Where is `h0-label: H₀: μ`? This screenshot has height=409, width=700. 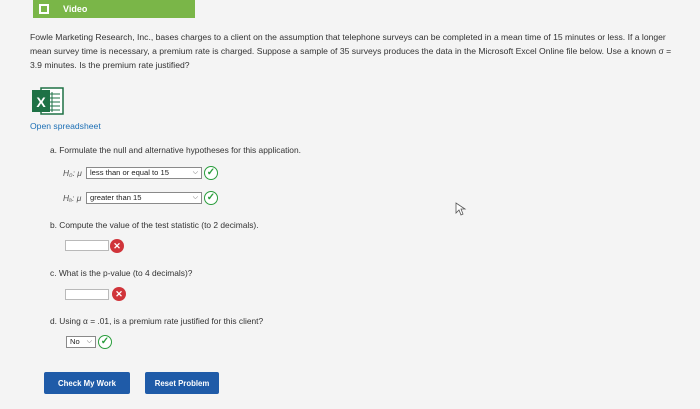
h0-label: H₀: μ is located at coordinates (72, 173).